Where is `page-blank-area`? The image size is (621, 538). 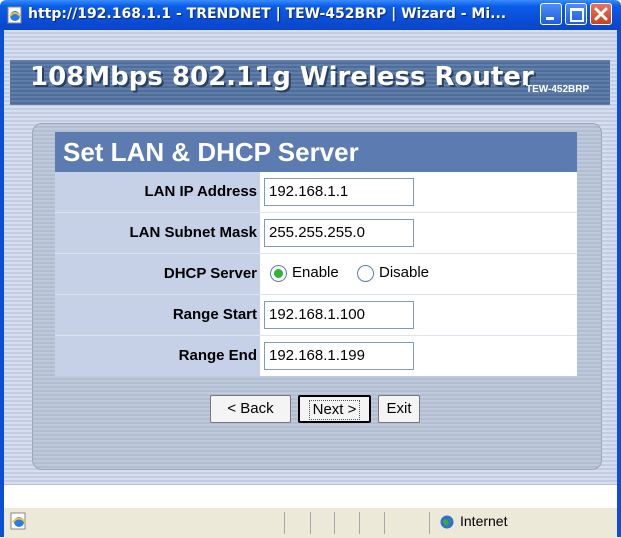
page-blank-area is located at coordinates (310, 495).